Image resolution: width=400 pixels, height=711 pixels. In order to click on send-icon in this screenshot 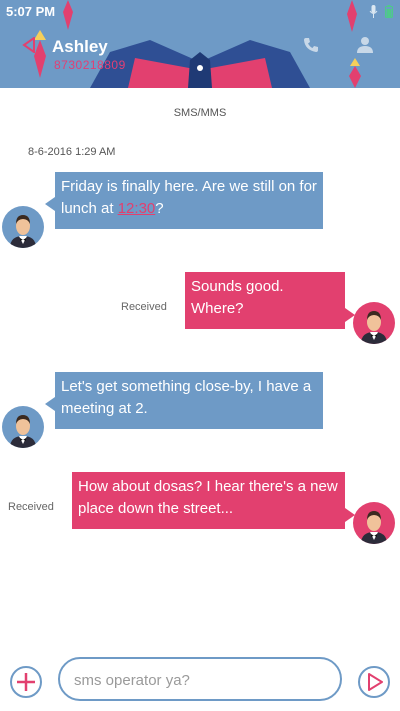, I will do `click(375, 682)`.